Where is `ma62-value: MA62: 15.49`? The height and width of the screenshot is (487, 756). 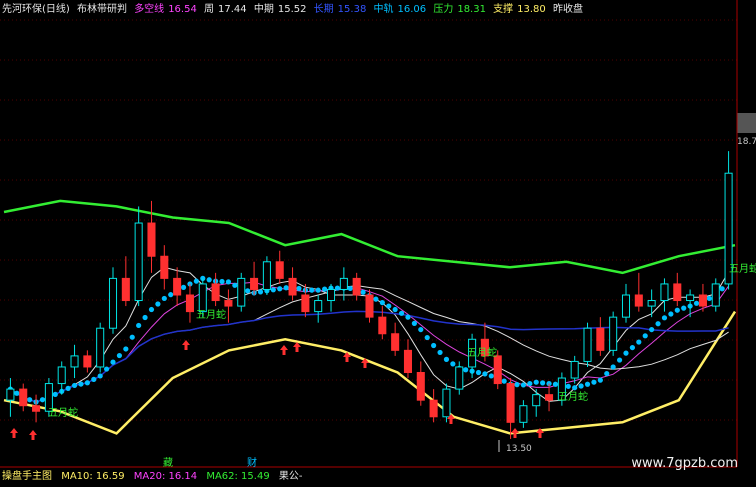
ma62-value: MA62: 15.49 is located at coordinates (238, 476).